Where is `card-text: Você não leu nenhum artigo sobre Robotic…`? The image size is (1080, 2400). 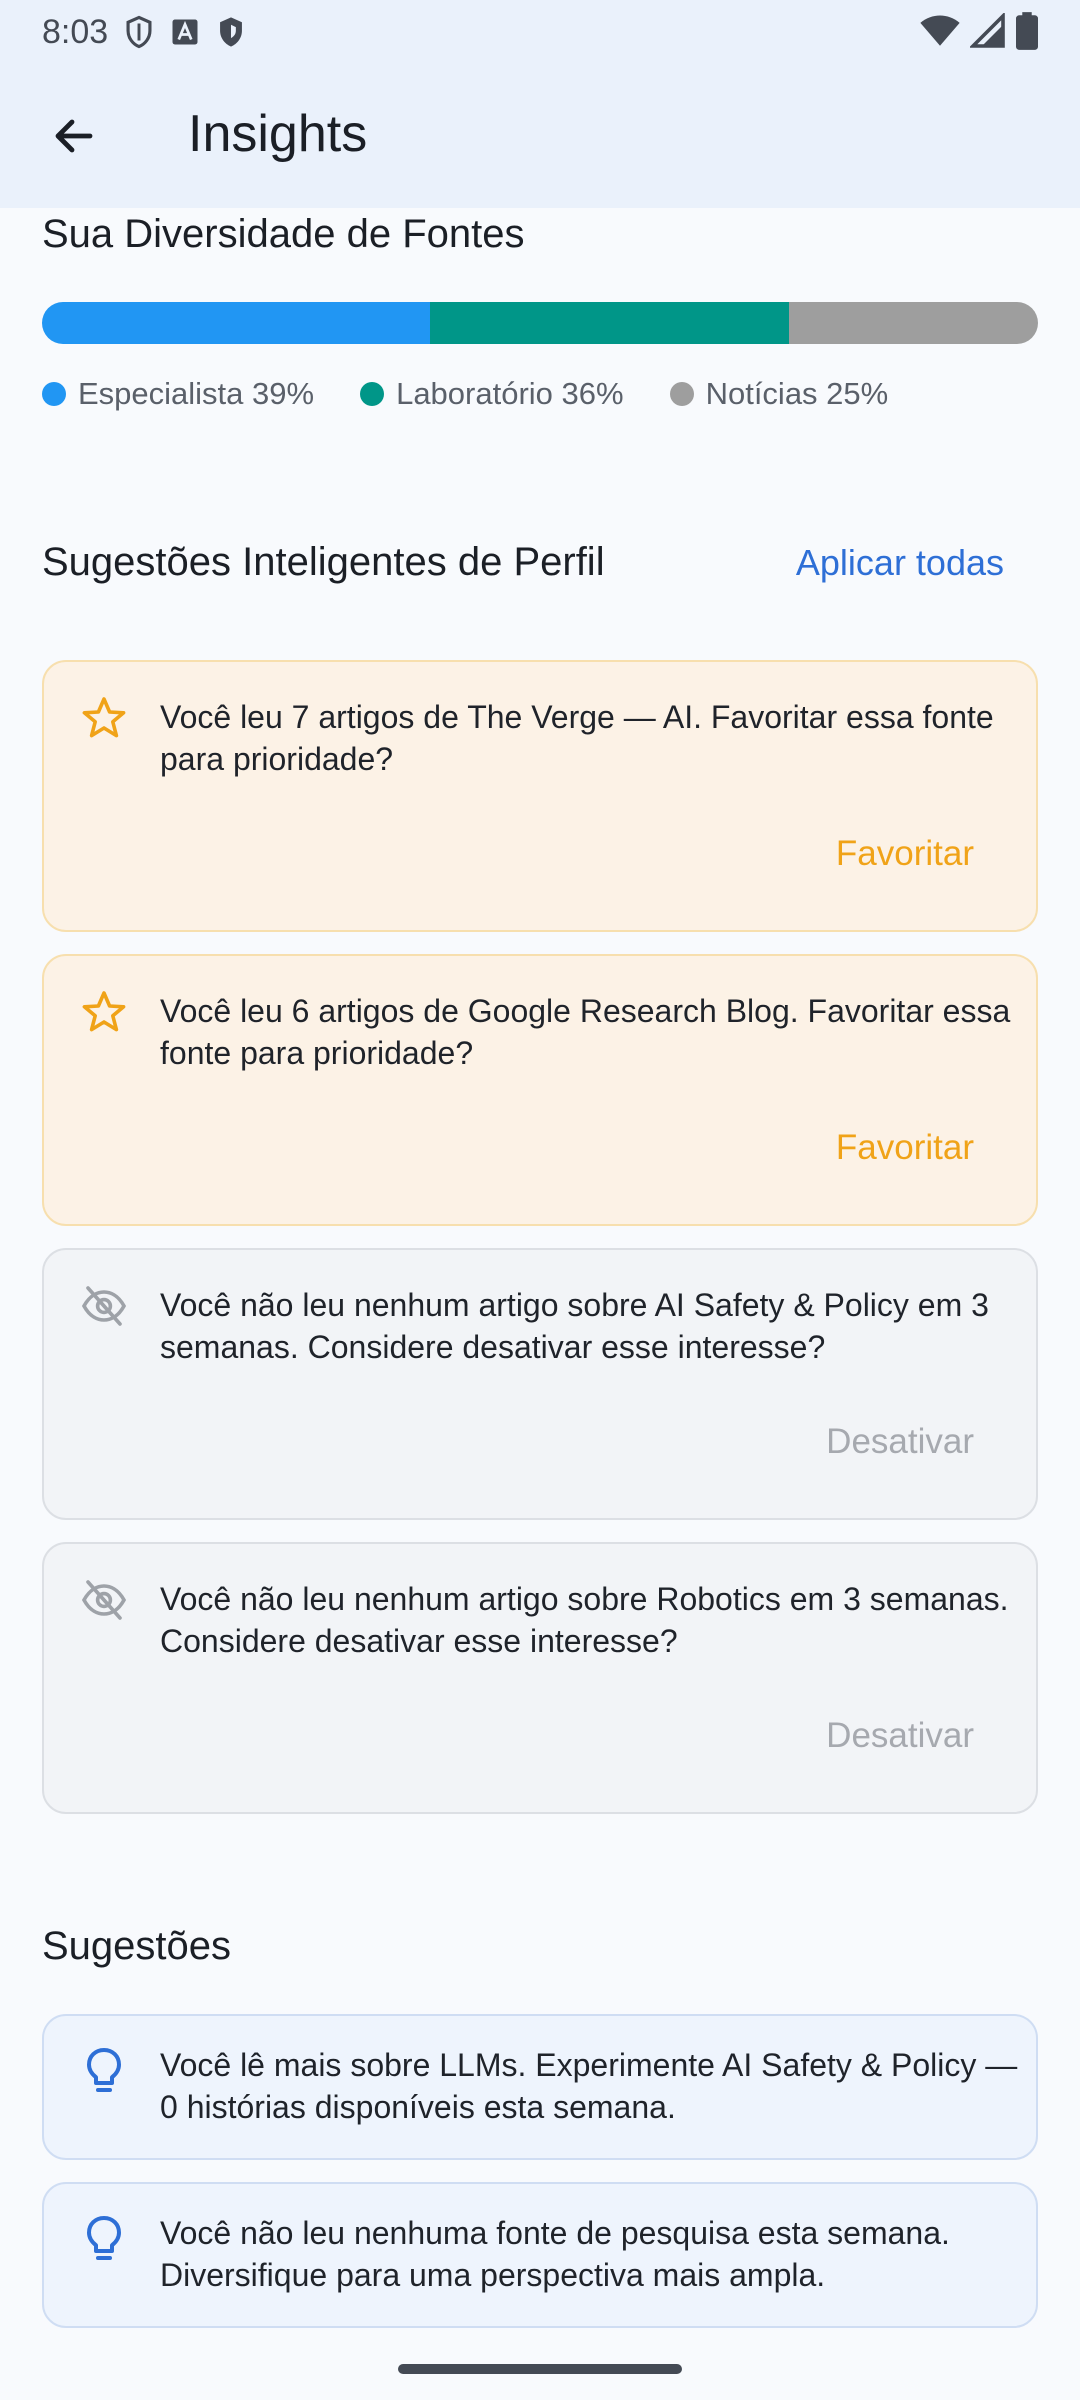
card-text: Você não leu nenhum artigo sobre Robotic… is located at coordinates (584, 1620).